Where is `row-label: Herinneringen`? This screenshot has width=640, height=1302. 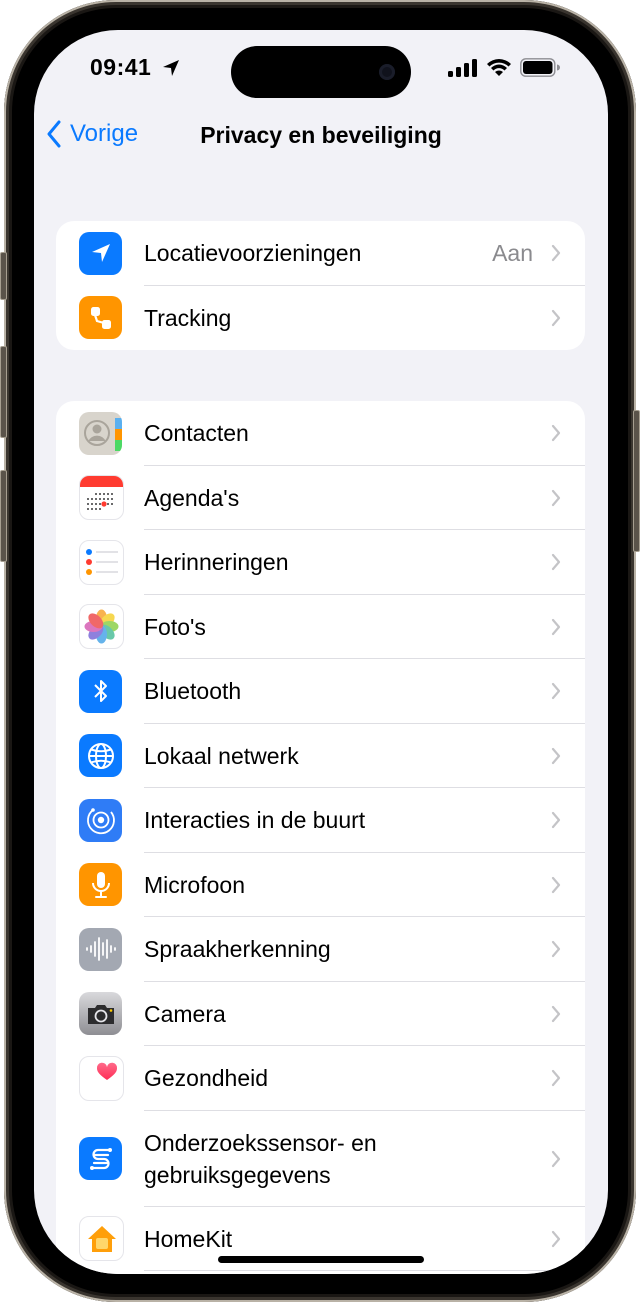
row-label: Herinneringen is located at coordinates (216, 562).